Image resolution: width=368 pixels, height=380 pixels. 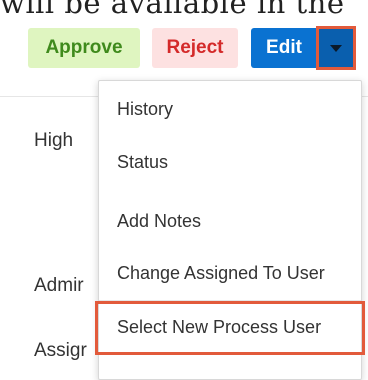 What do you see at coordinates (230, 273) in the screenshot?
I see `menu-item-change-assigned-user: Change Assigned To User` at bounding box center [230, 273].